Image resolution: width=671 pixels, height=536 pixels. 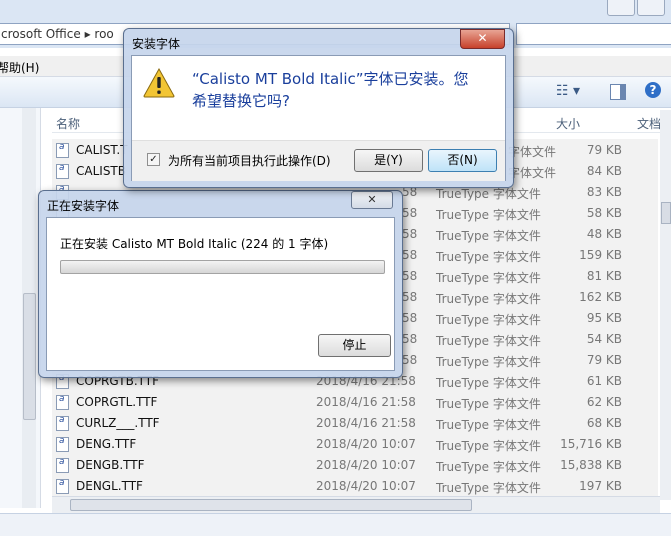 What do you see at coordinates (241, 101) in the screenshot?
I see `question-line-2: 希望替换它吗?` at bounding box center [241, 101].